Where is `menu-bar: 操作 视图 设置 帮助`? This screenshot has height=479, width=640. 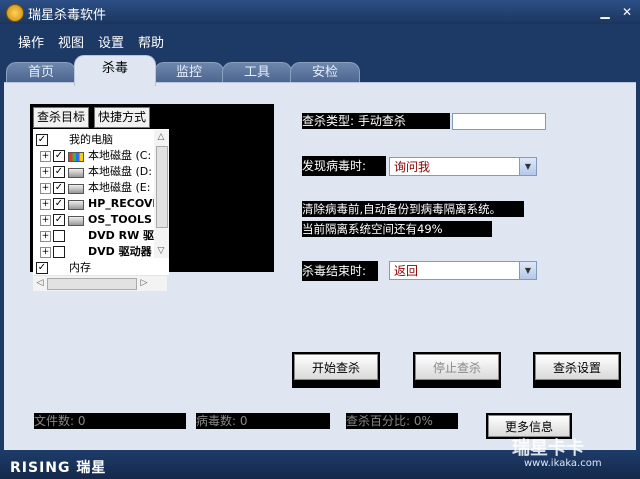 menu-bar: 操作 视图 设置 帮助 is located at coordinates (320, 38).